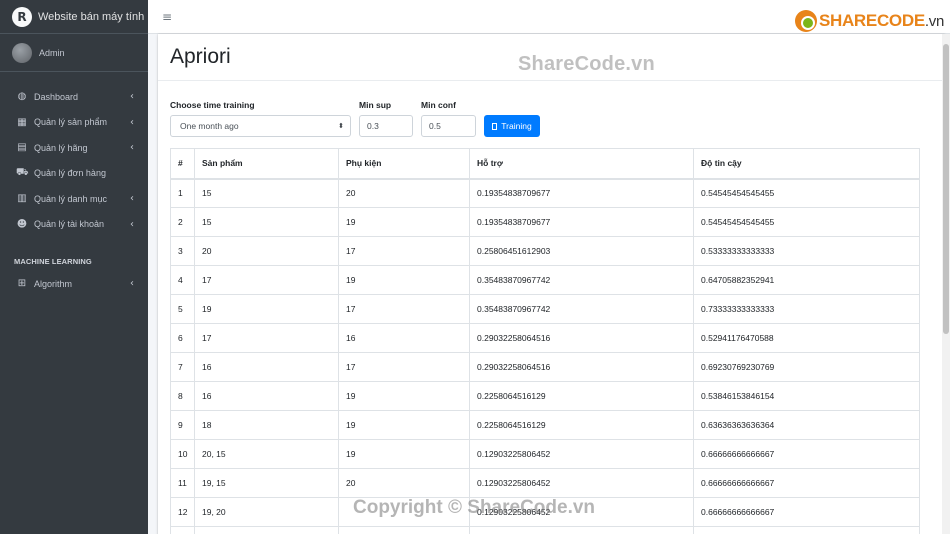 Image resolution: width=950 pixels, height=534 pixels. I want to click on play-icon, so click(495, 126).